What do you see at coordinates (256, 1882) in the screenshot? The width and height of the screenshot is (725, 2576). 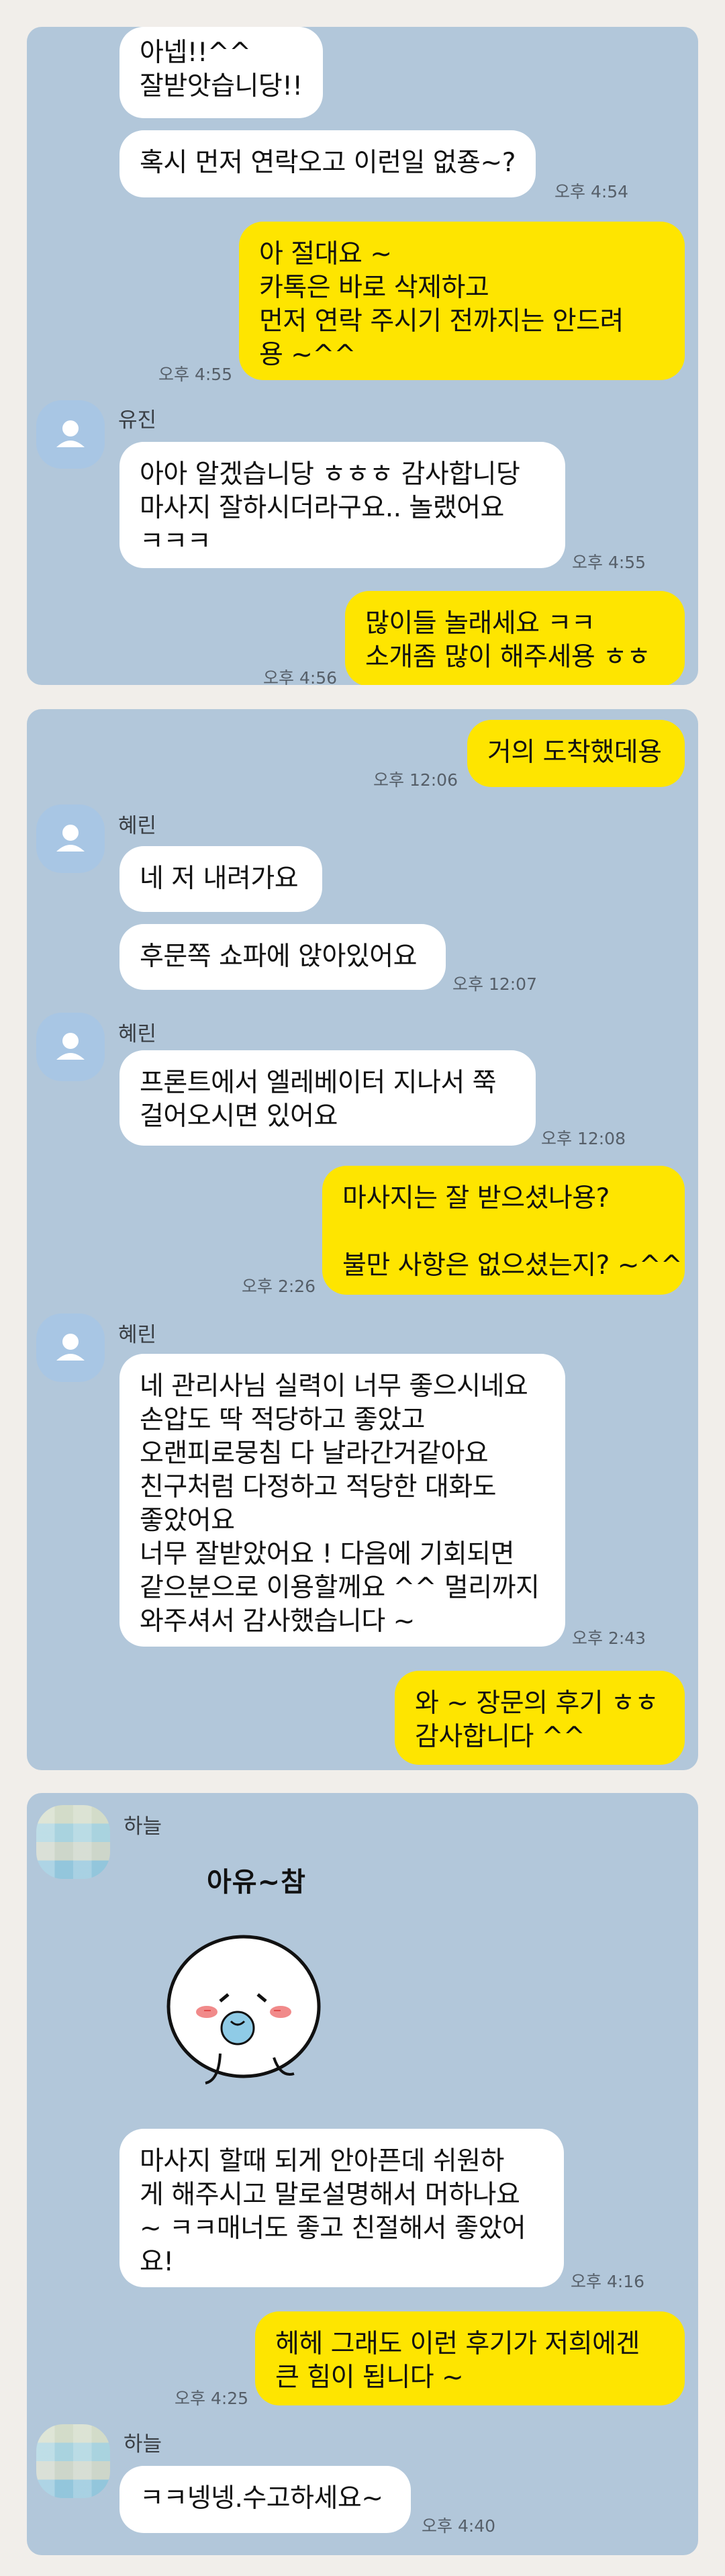 I see `sticker-caption: 아유~참` at bounding box center [256, 1882].